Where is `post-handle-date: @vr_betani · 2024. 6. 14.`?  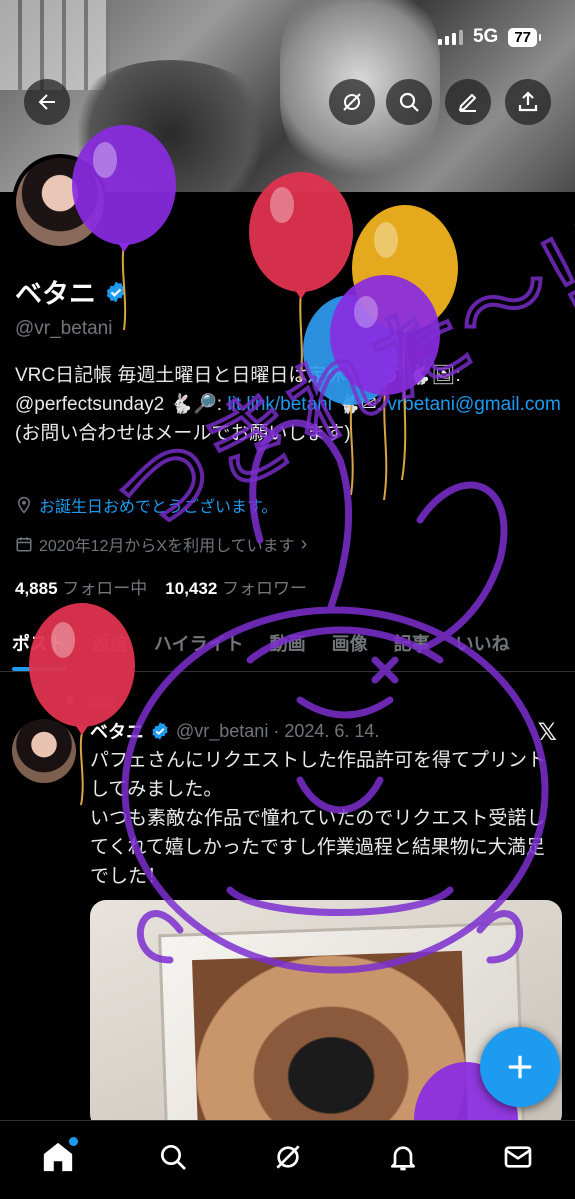
post-handle-date: @vr_betani · 2024. 6. 14. is located at coordinates (277, 731).